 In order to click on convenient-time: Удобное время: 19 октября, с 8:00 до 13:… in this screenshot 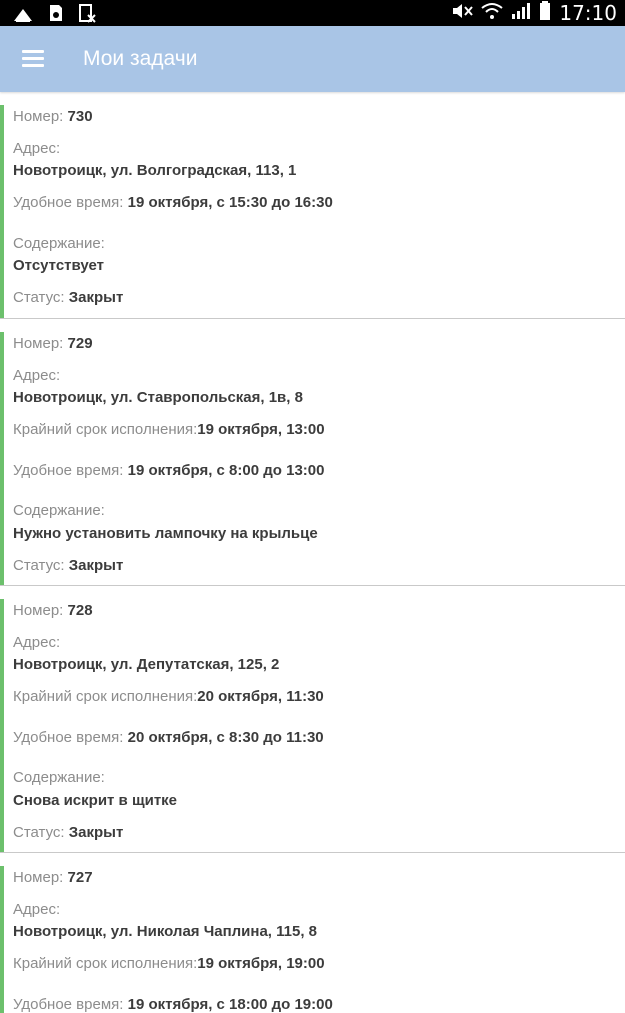, I will do `click(168, 470)`.